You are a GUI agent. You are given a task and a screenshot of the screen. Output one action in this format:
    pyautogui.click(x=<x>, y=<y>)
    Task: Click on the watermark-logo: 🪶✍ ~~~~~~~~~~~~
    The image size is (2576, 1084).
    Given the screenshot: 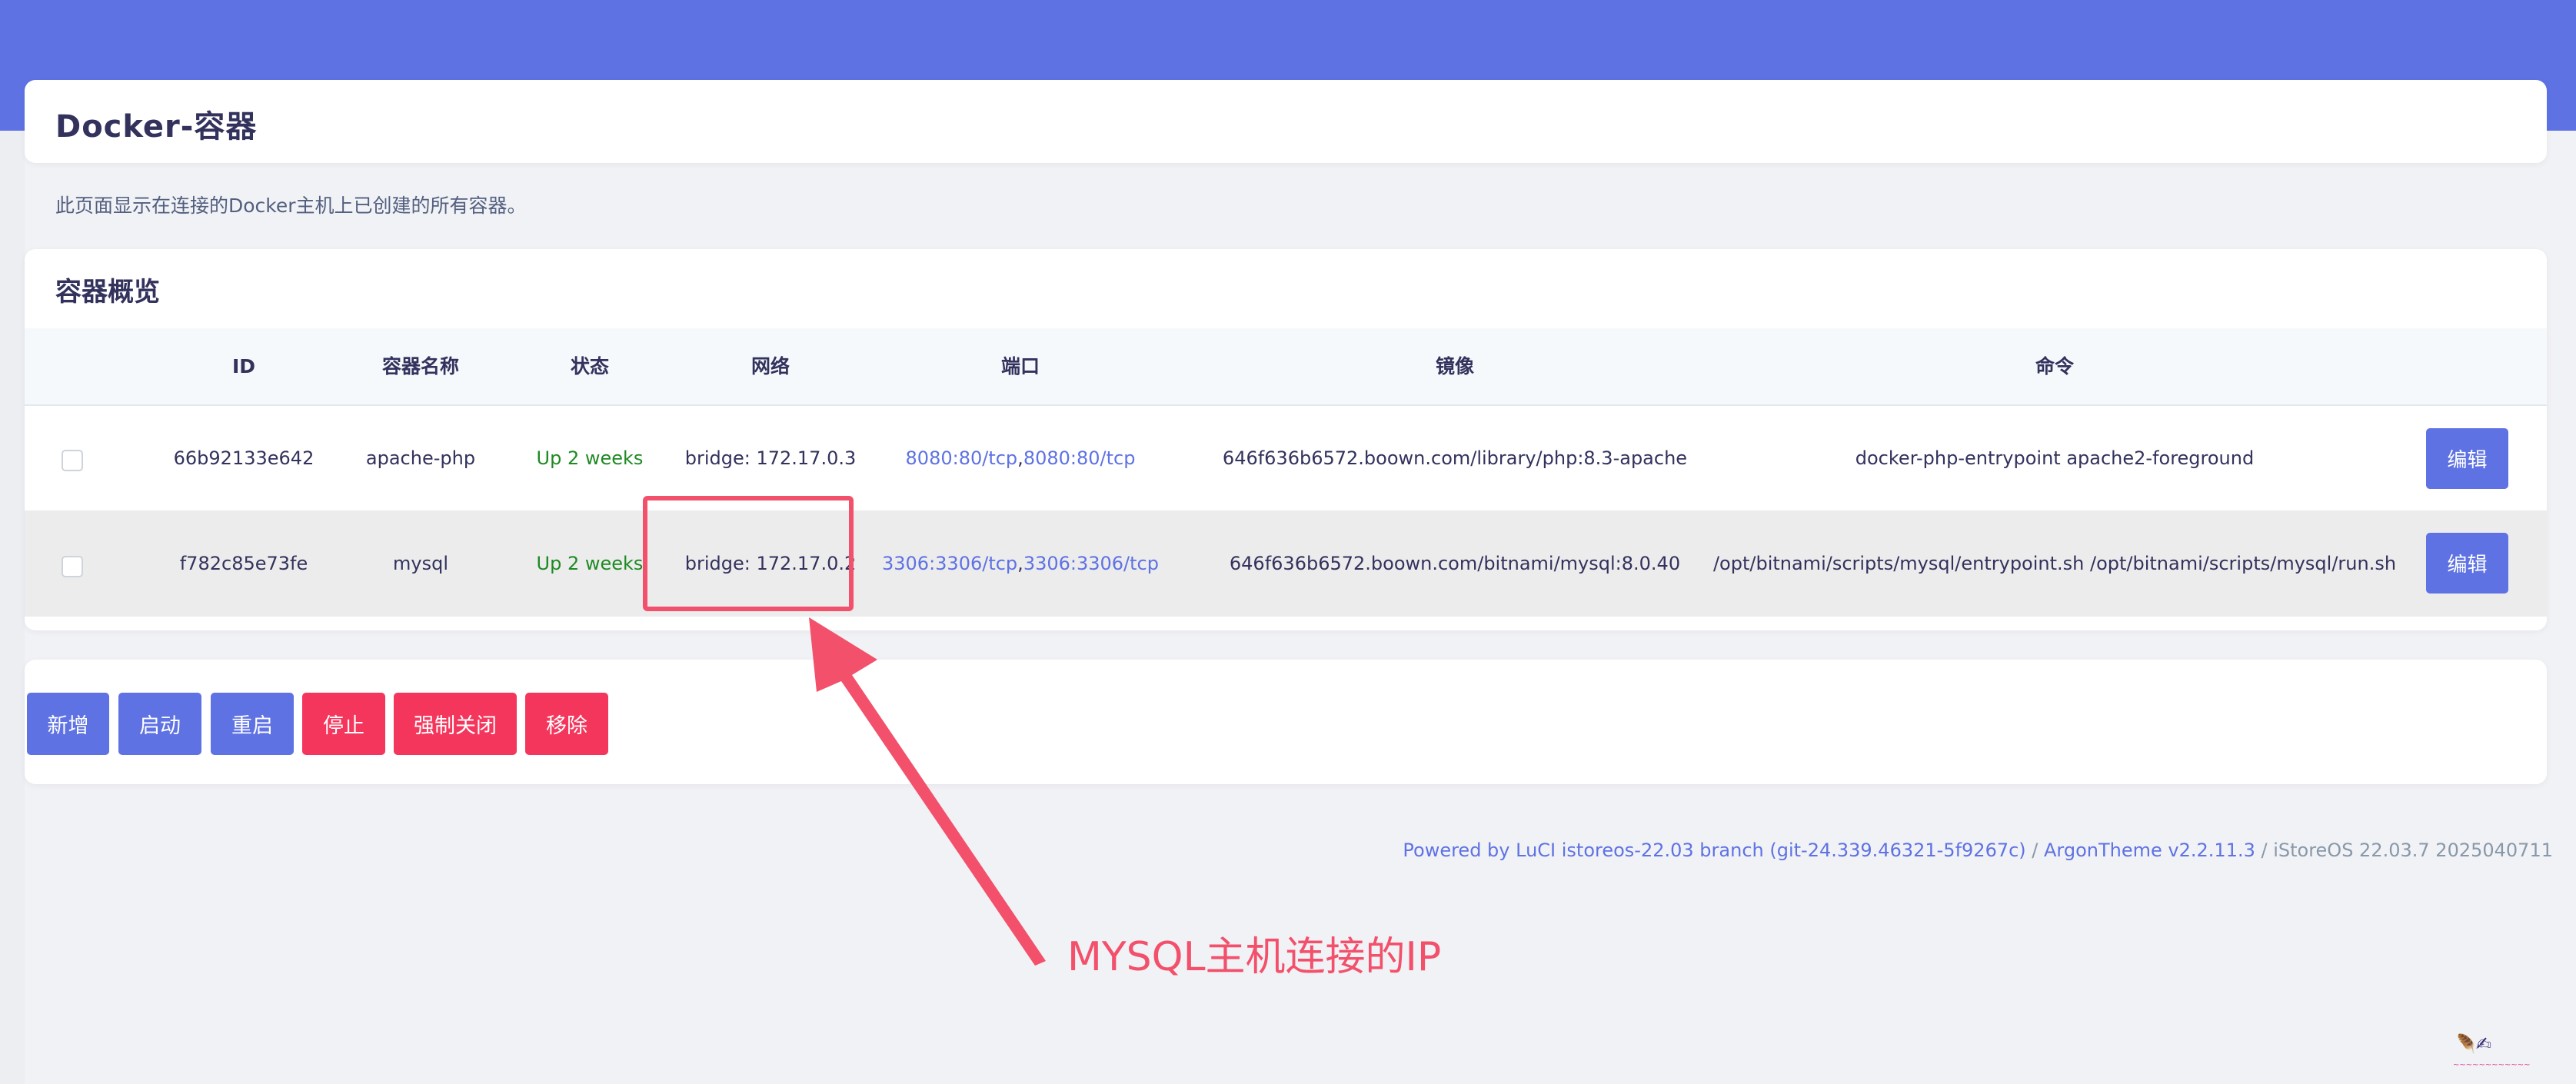 What is the action you would take?
    pyautogui.click(x=2492, y=1051)
    